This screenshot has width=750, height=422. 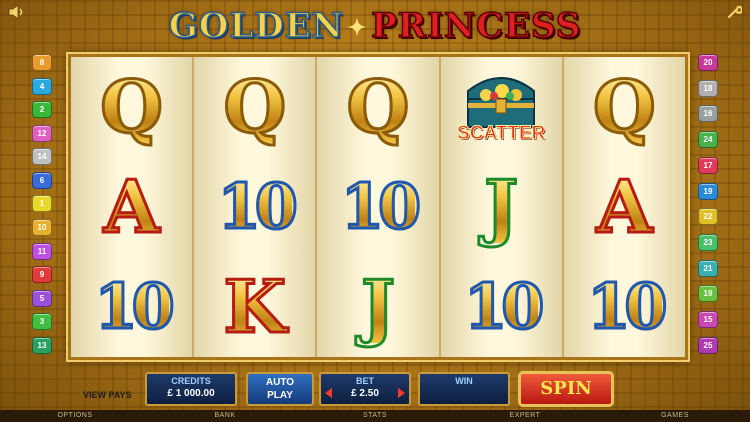 I want to click on reel-4: SCATTER J 10, so click(x=502, y=207).